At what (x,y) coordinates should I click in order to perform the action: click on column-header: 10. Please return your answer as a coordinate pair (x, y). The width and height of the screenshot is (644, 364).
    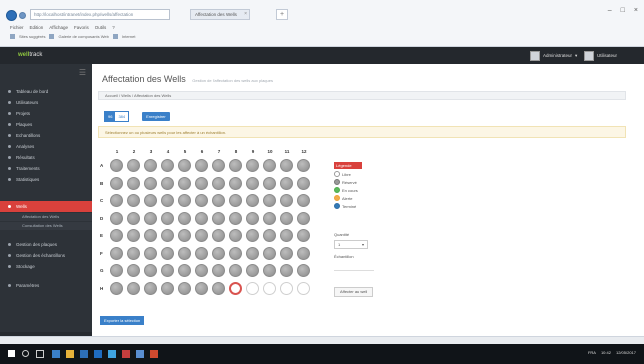
    Looking at the image, I should click on (270, 151).